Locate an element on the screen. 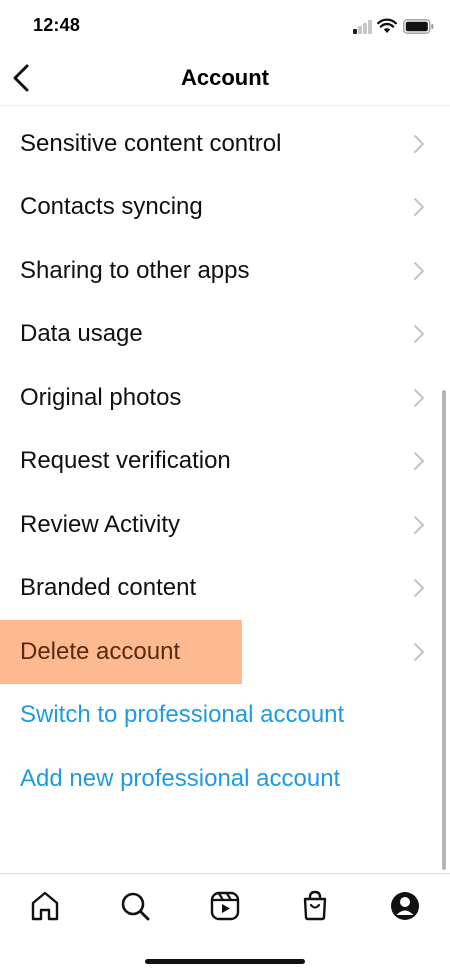 The height and width of the screenshot is (974, 450). reels-icon is located at coordinates (225, 906).